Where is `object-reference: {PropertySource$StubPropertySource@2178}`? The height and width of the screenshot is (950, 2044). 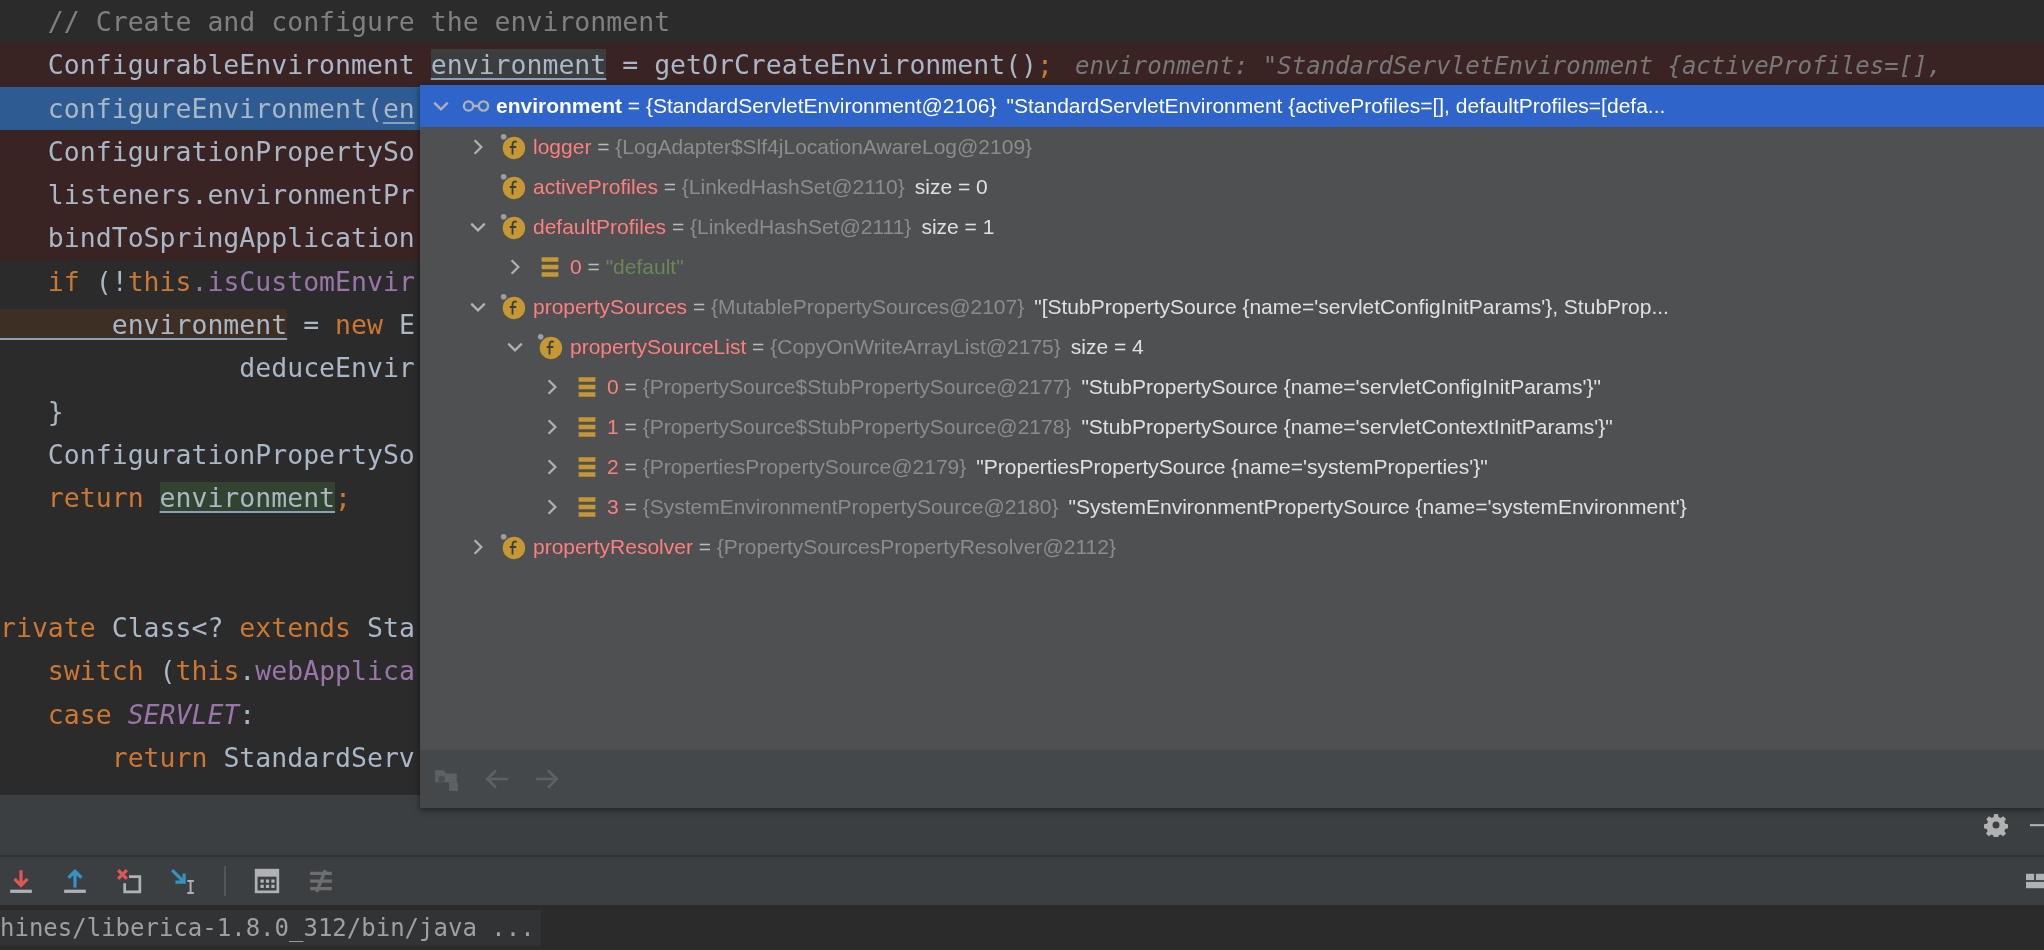 object-reference: {PropertySource$StubPropertySource@2178} is located at coordinates (857, 427).